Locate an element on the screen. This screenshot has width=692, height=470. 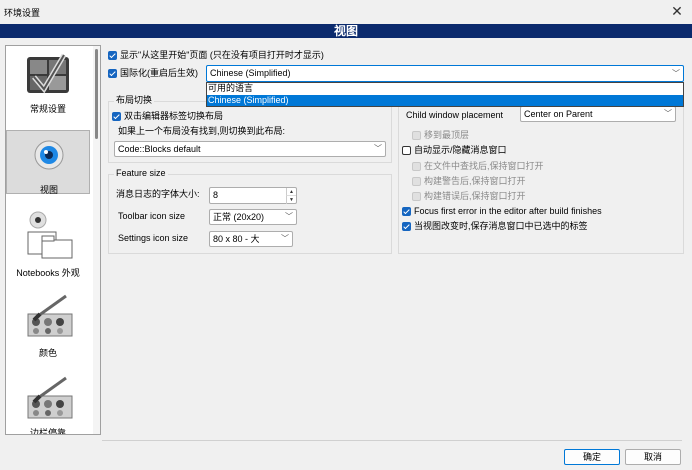
fallback-layout-label: 如果上一个布局没有找到,则切换到此布局: is located at coordinates (202, 131).